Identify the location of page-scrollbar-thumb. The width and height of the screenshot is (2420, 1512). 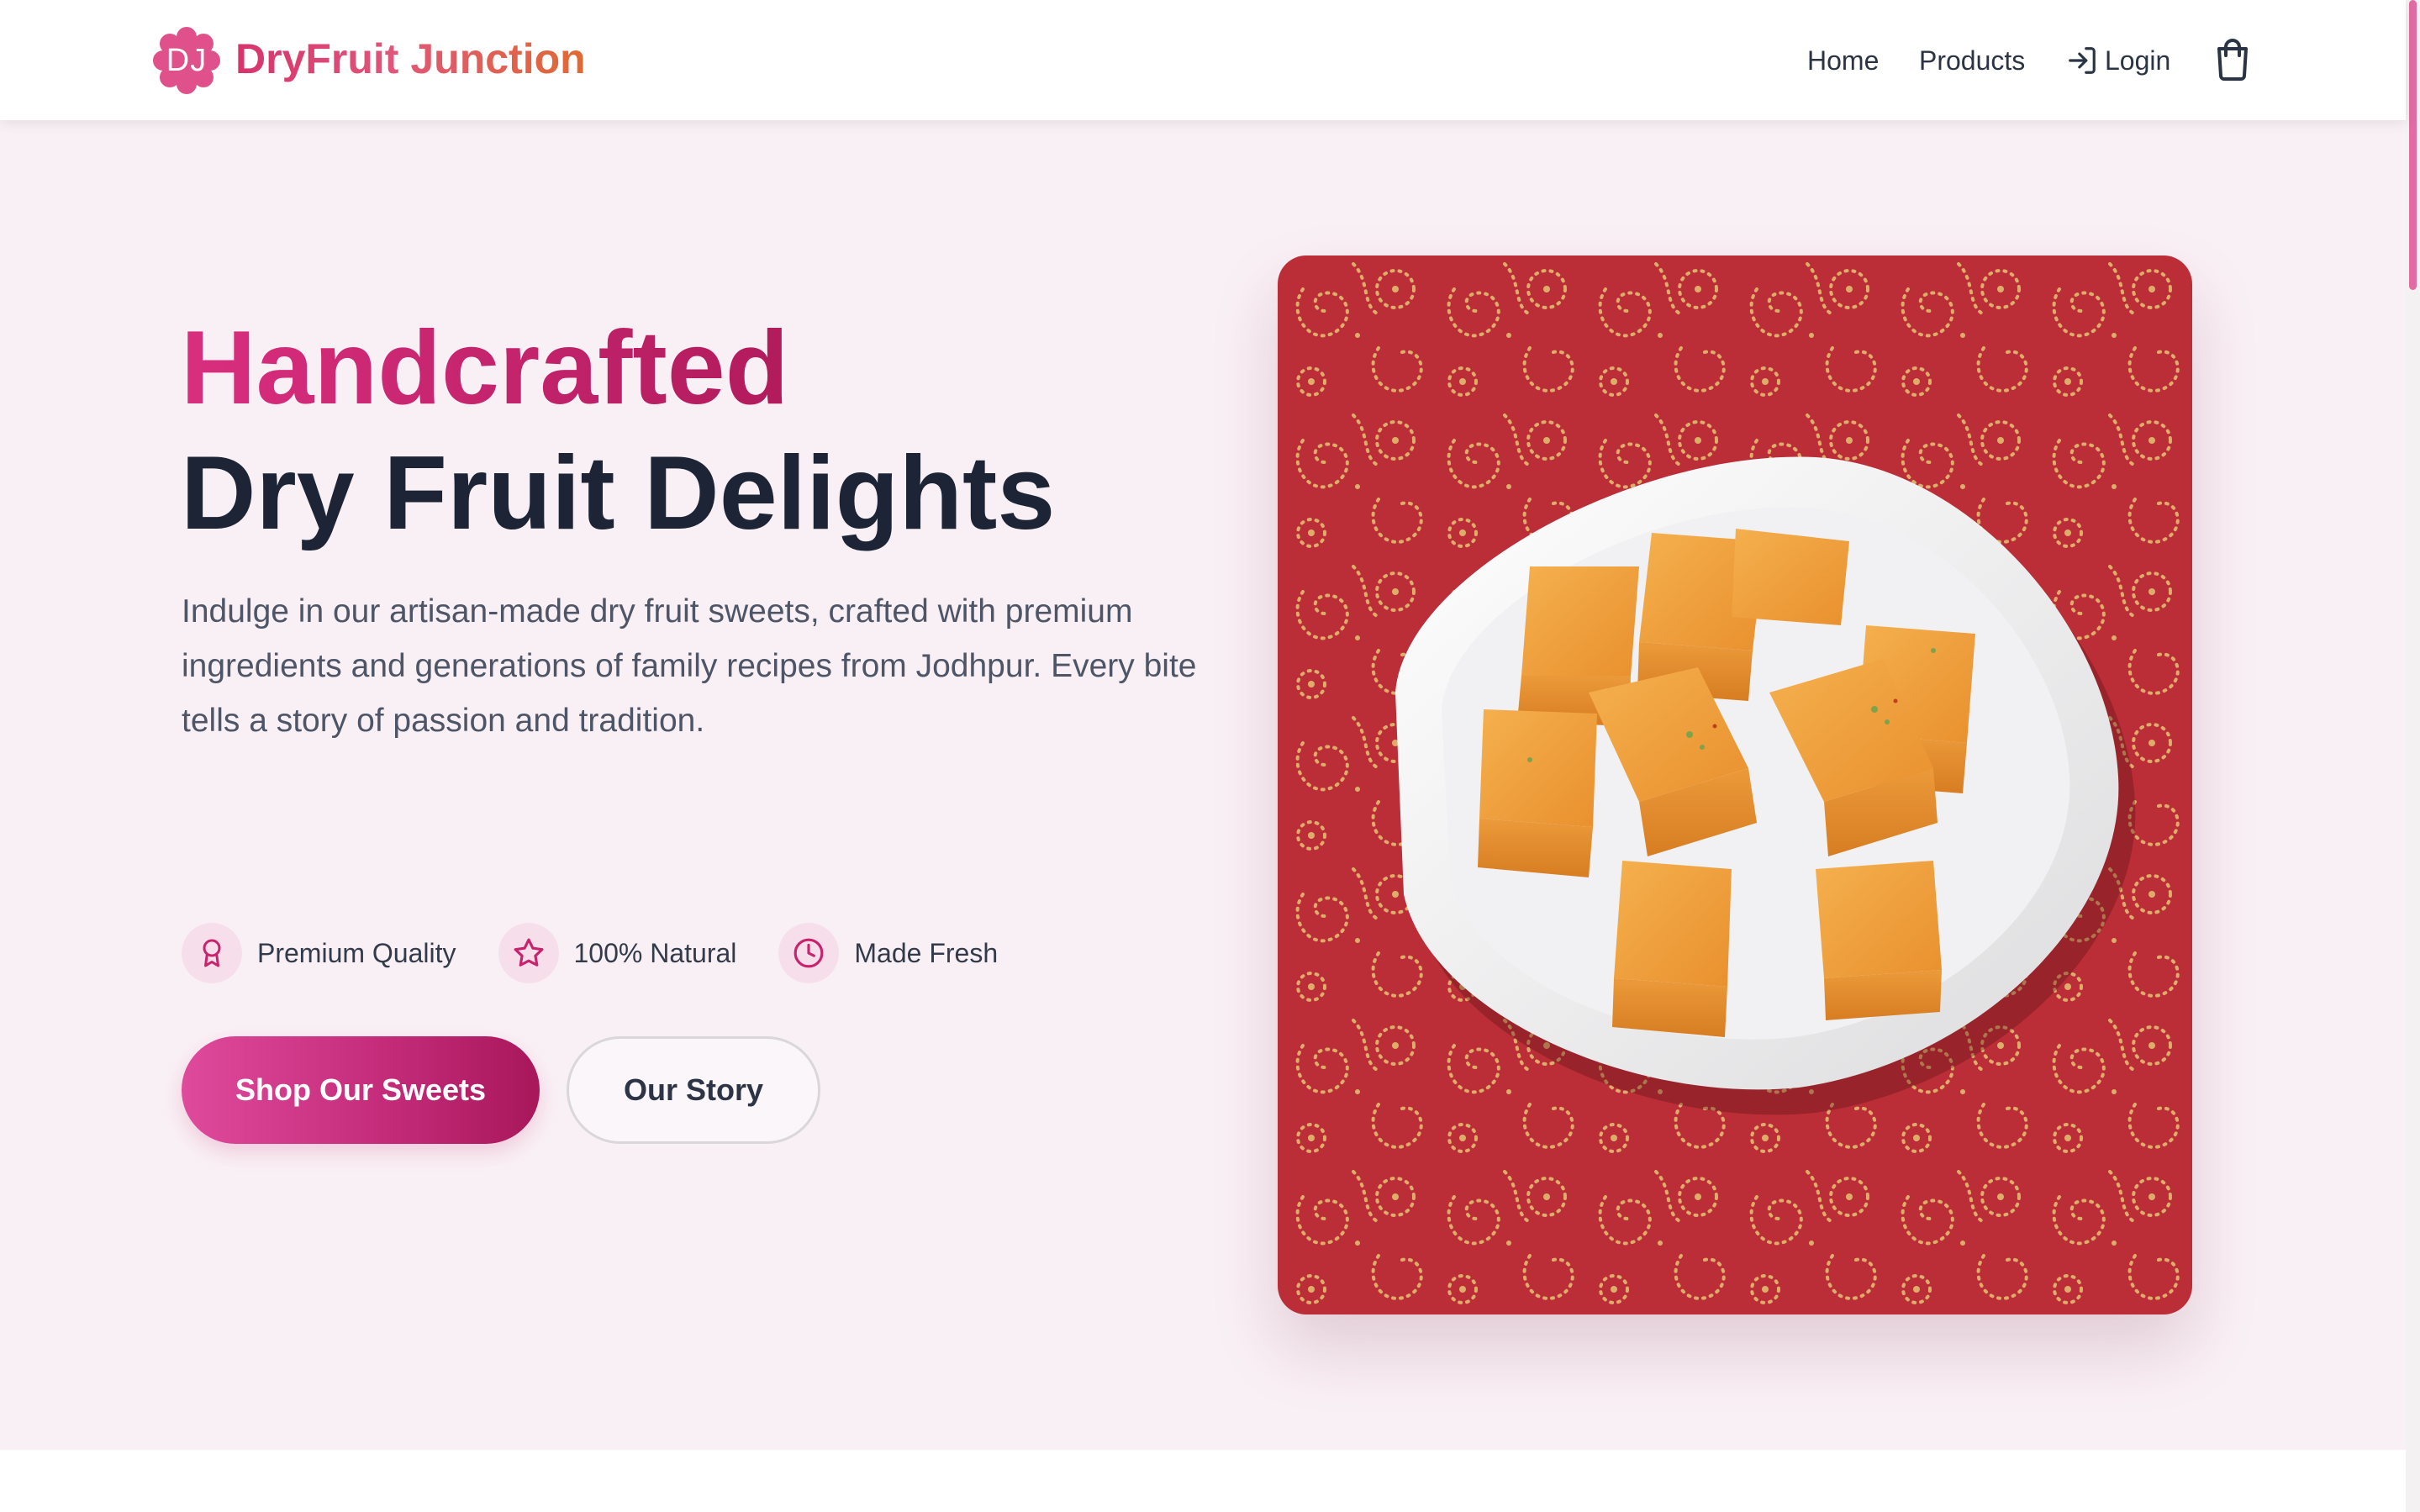
(2413, 145).